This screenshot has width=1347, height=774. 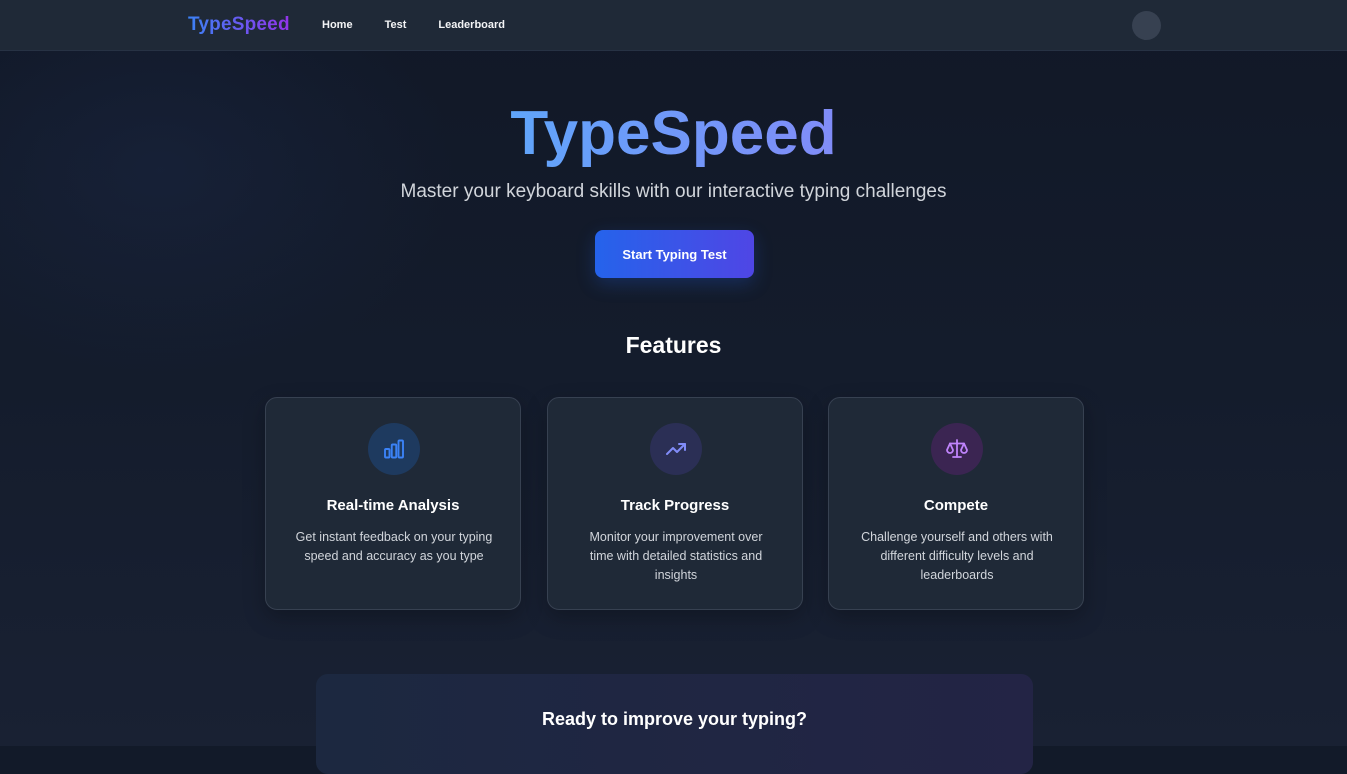 I want to click on nav-link-test: Test, so click(x=396, y=25).